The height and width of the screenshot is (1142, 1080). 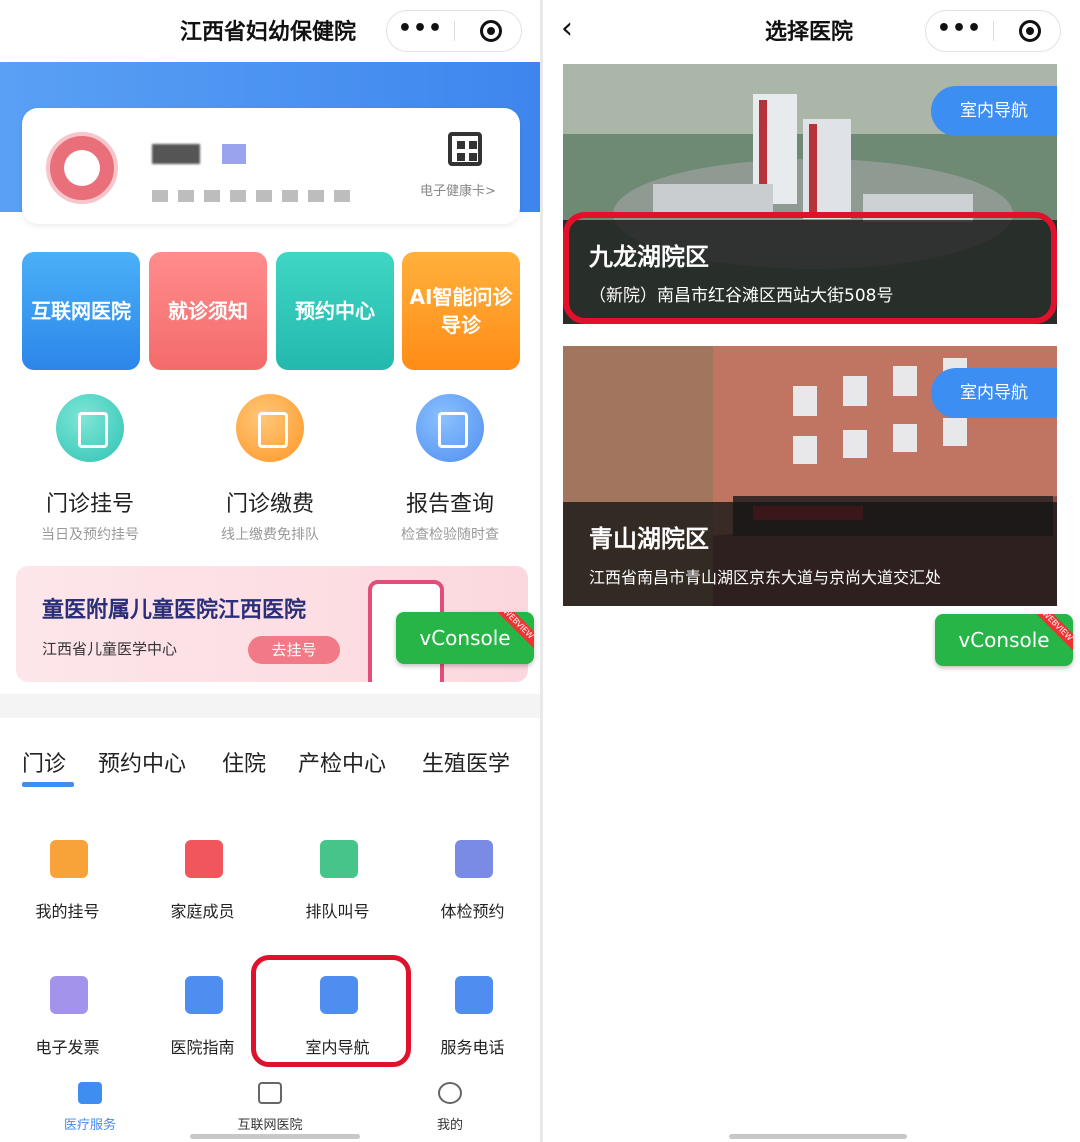 What do you see at coordinates (474, 859) in the screenshot?
I see `fitness-icon` at bounding box center [474, 859].